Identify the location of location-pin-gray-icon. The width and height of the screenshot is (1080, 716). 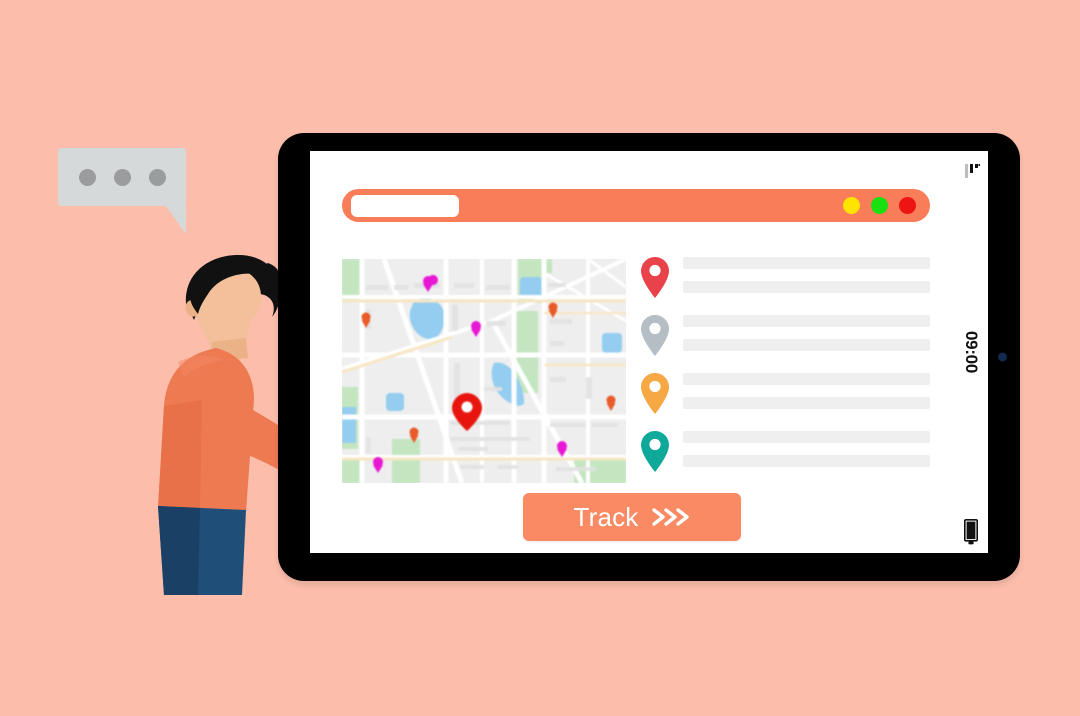
(655, 335).